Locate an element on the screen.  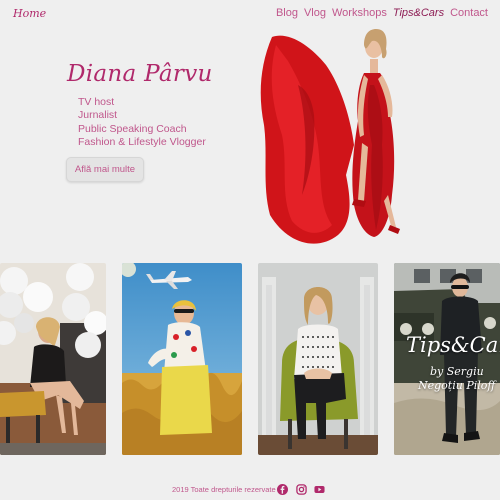
nav-item-workshops: Workshops is located at coordinates (359, 13).